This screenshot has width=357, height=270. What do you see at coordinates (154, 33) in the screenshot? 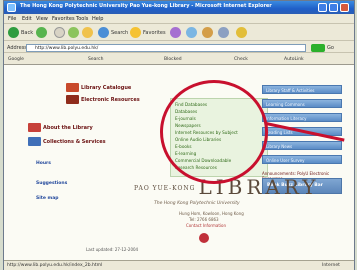
I see `favorites-label: Favorites` at bounding box center [154, 33].